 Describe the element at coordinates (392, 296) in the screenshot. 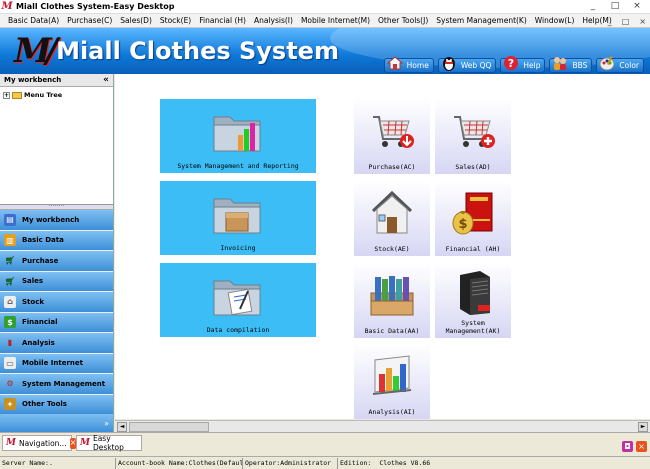

I see `binders-icon` at that location.